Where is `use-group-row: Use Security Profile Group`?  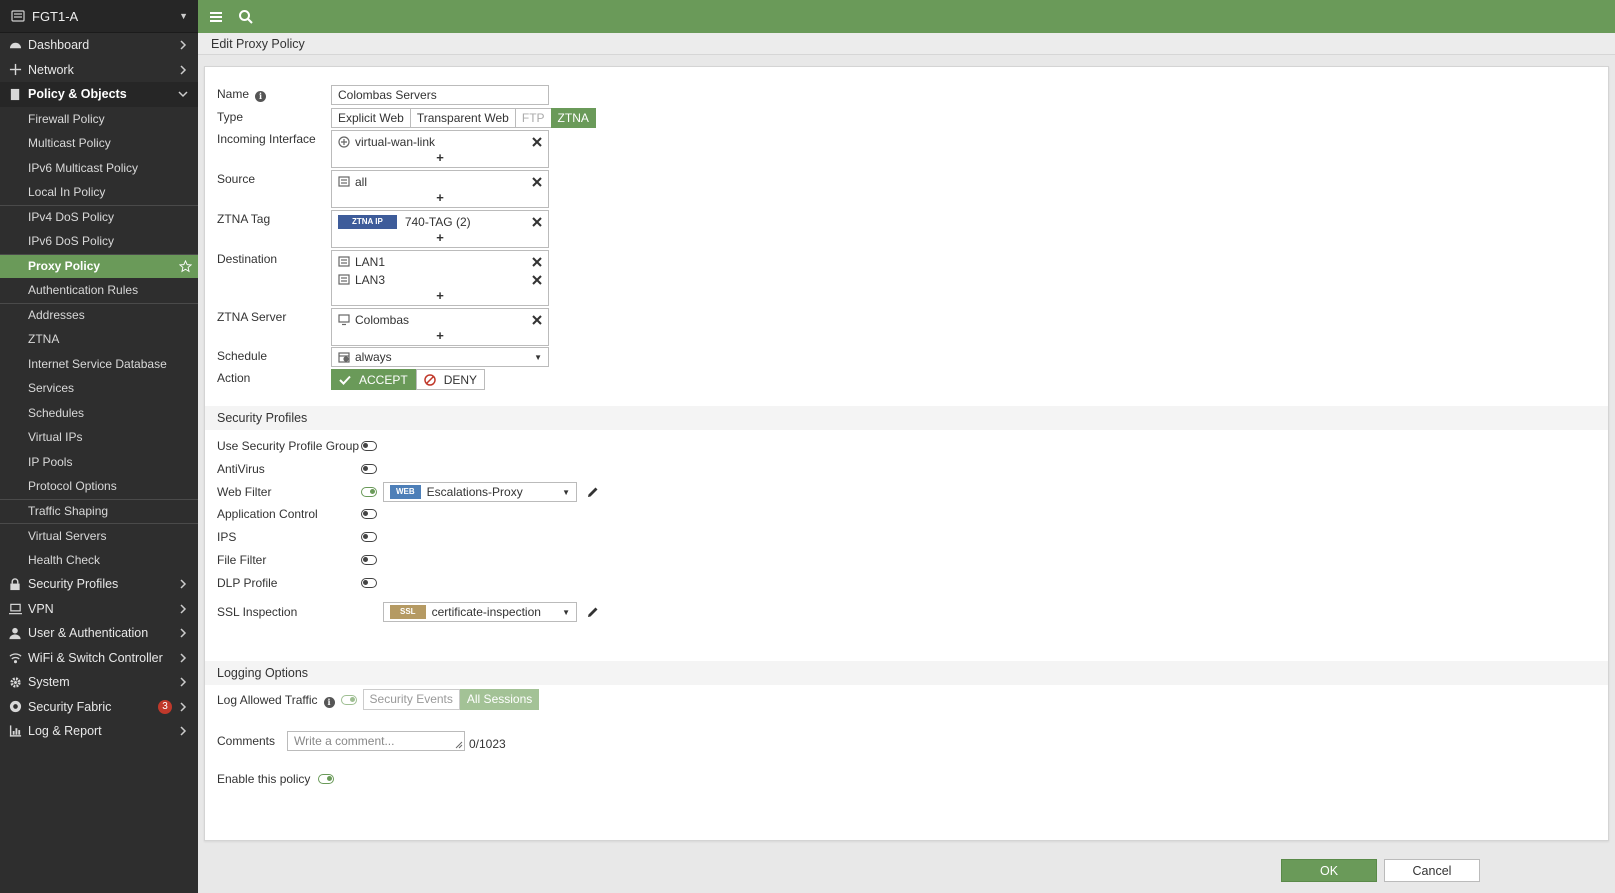 use-group-row: Use Security Profile Group is located at coordinates (297, 446).